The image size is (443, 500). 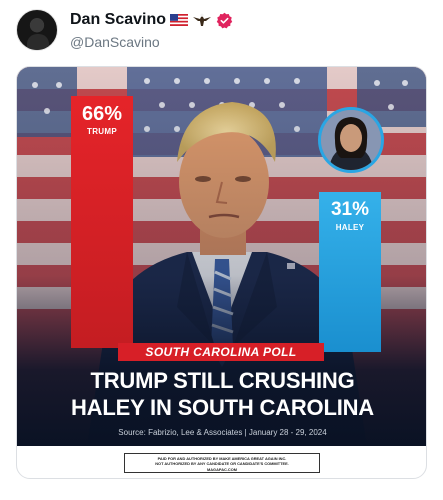 I want to click on headline-line-1: TRUMP STILL CRUSHING, so click(x=222, y=380).